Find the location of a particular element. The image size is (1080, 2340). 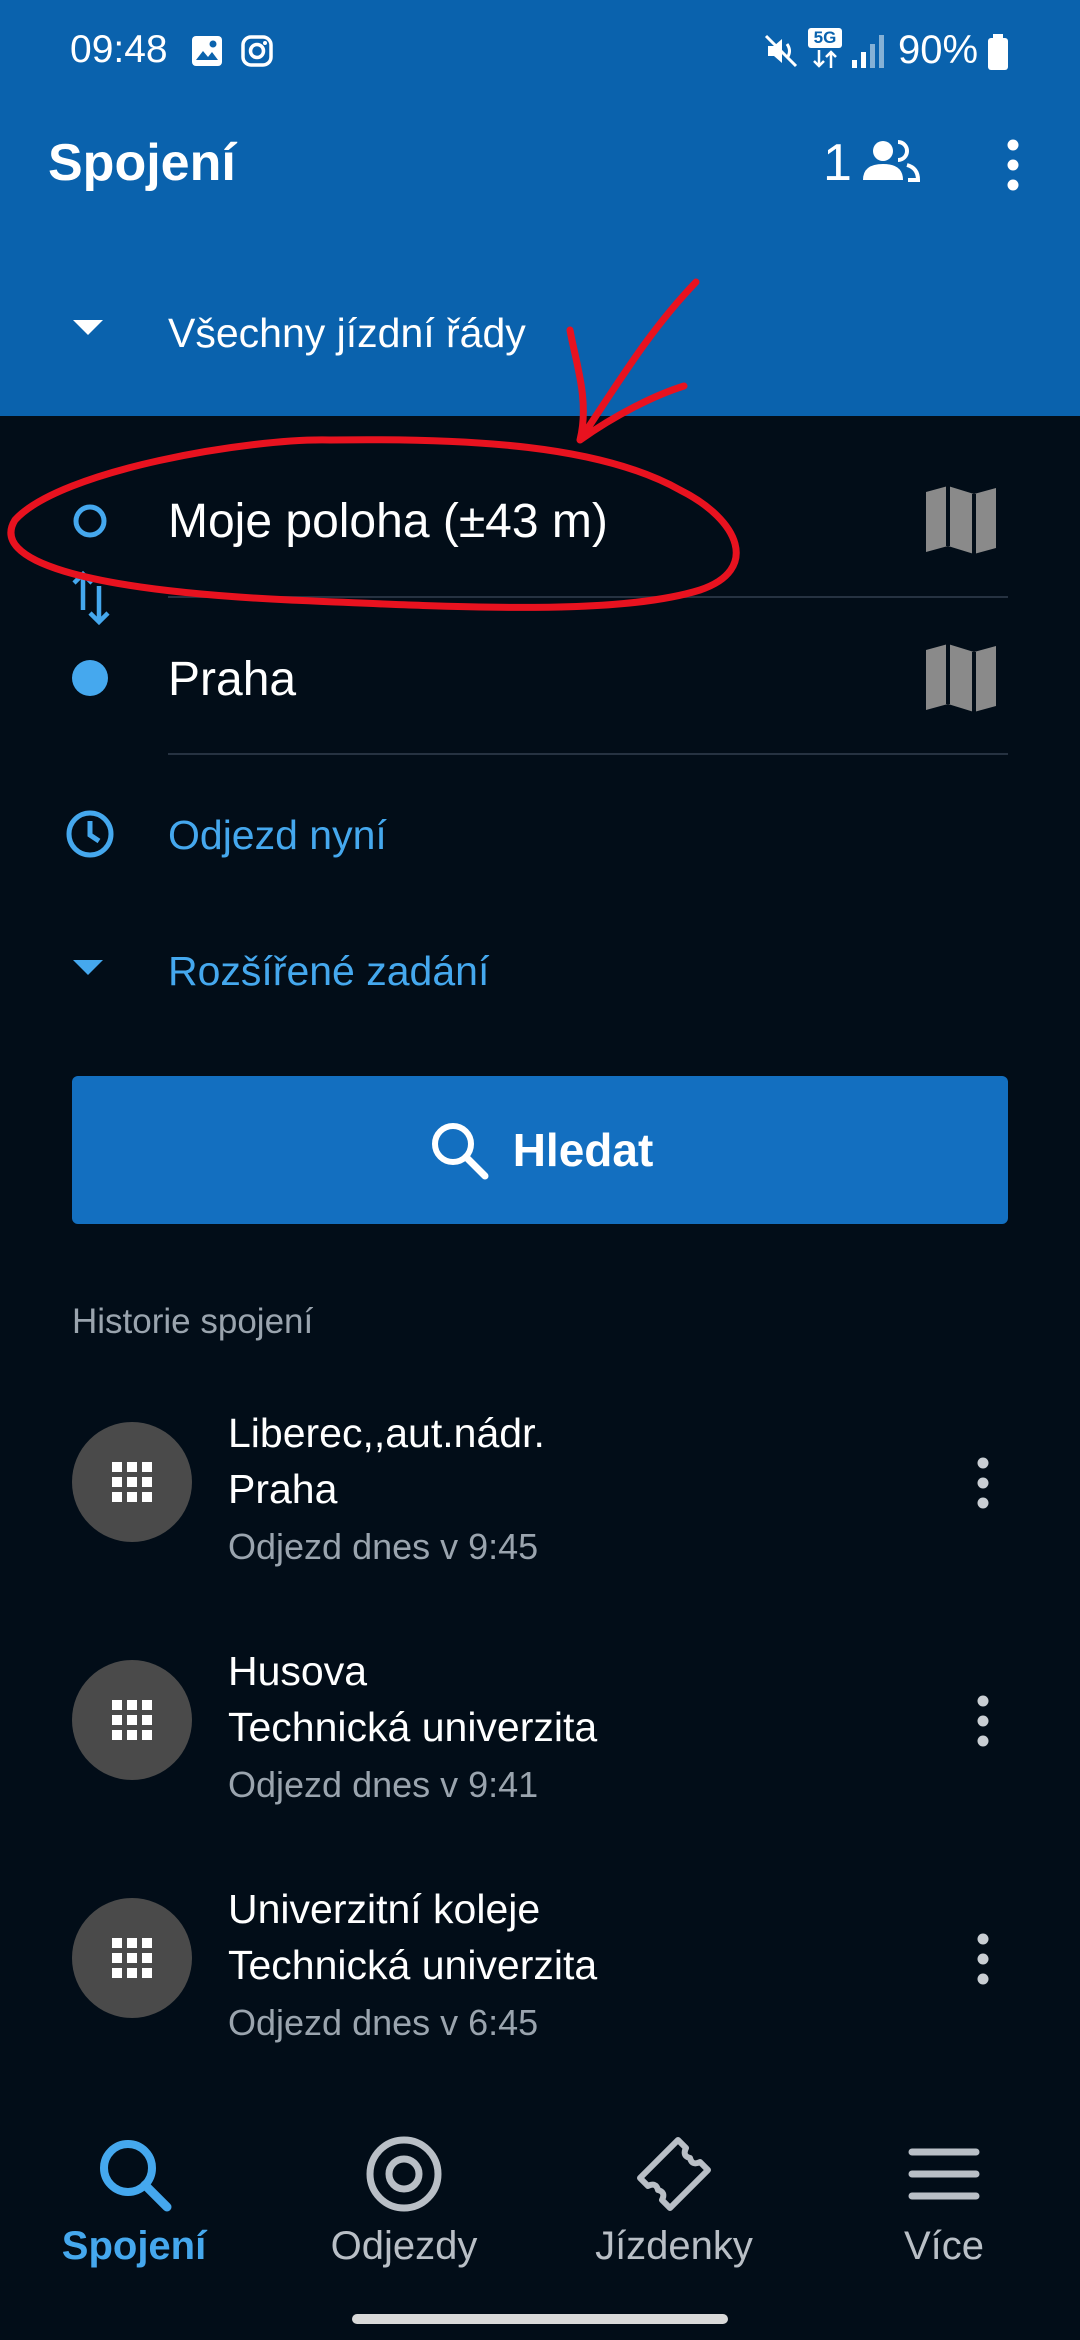

destination-dot-icon is located at coordinates (90, 678).